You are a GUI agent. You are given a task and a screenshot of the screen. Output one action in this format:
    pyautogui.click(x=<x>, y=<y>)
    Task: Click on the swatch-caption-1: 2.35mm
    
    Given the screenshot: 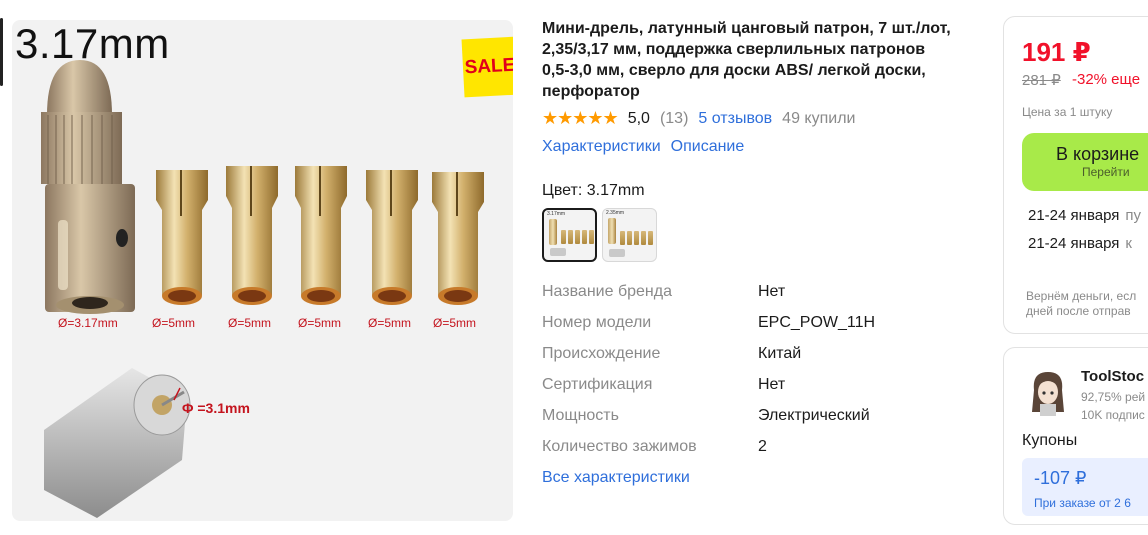 What is the action you would take?
    pyautogui.click(x=615, y=213)
    